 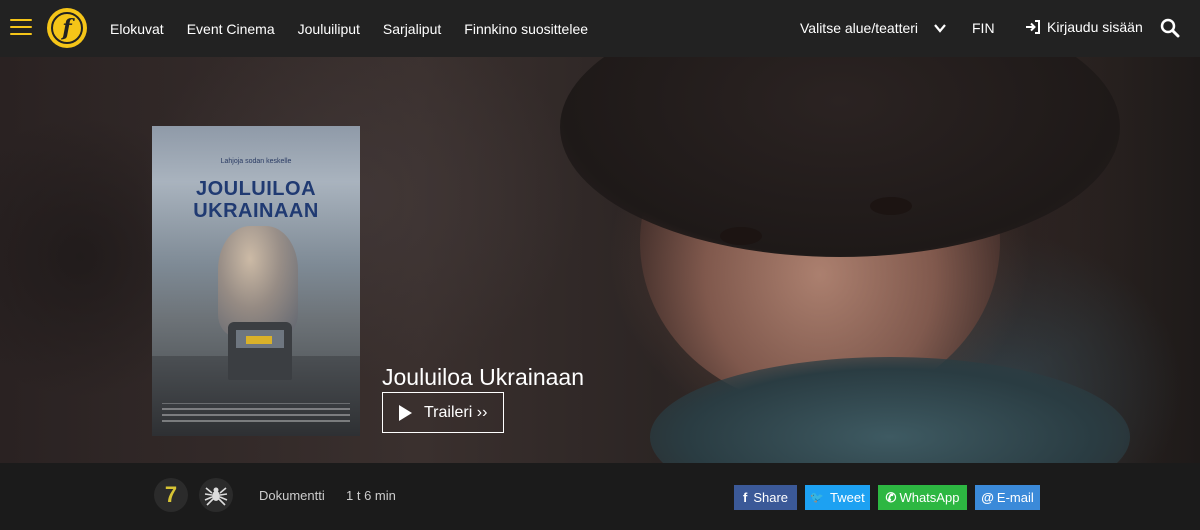 What do you see at coordinates (21, 28) in the screenshot?
I see `menu-icon` at bounding box center [21, 28].